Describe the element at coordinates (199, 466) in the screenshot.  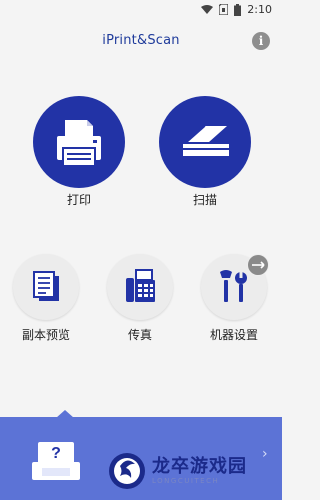
I see `watermark-title: 龙卒游戏园` at that location.